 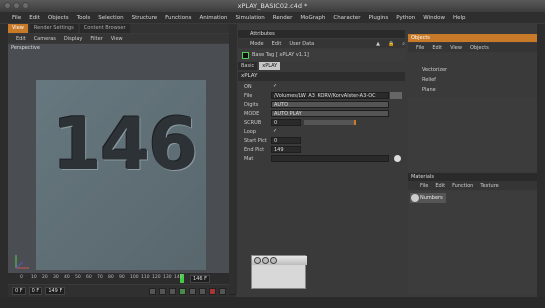 I want to click on menu-help: Help, so click(x=459, y=18).